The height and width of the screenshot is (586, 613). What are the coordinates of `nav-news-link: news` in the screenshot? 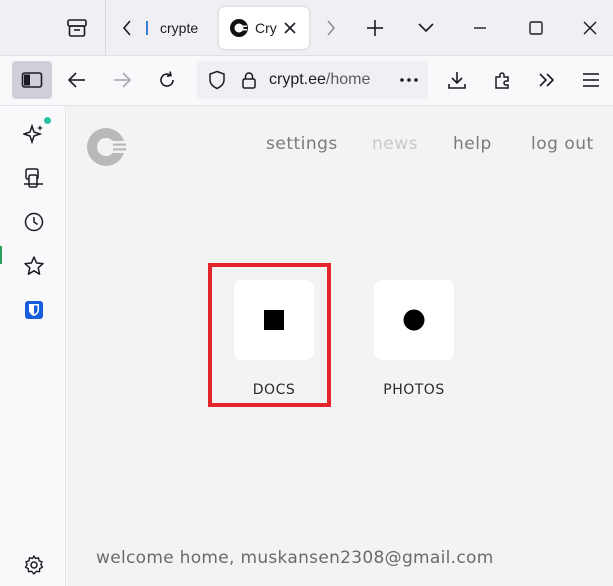 It's located at (395, 144).